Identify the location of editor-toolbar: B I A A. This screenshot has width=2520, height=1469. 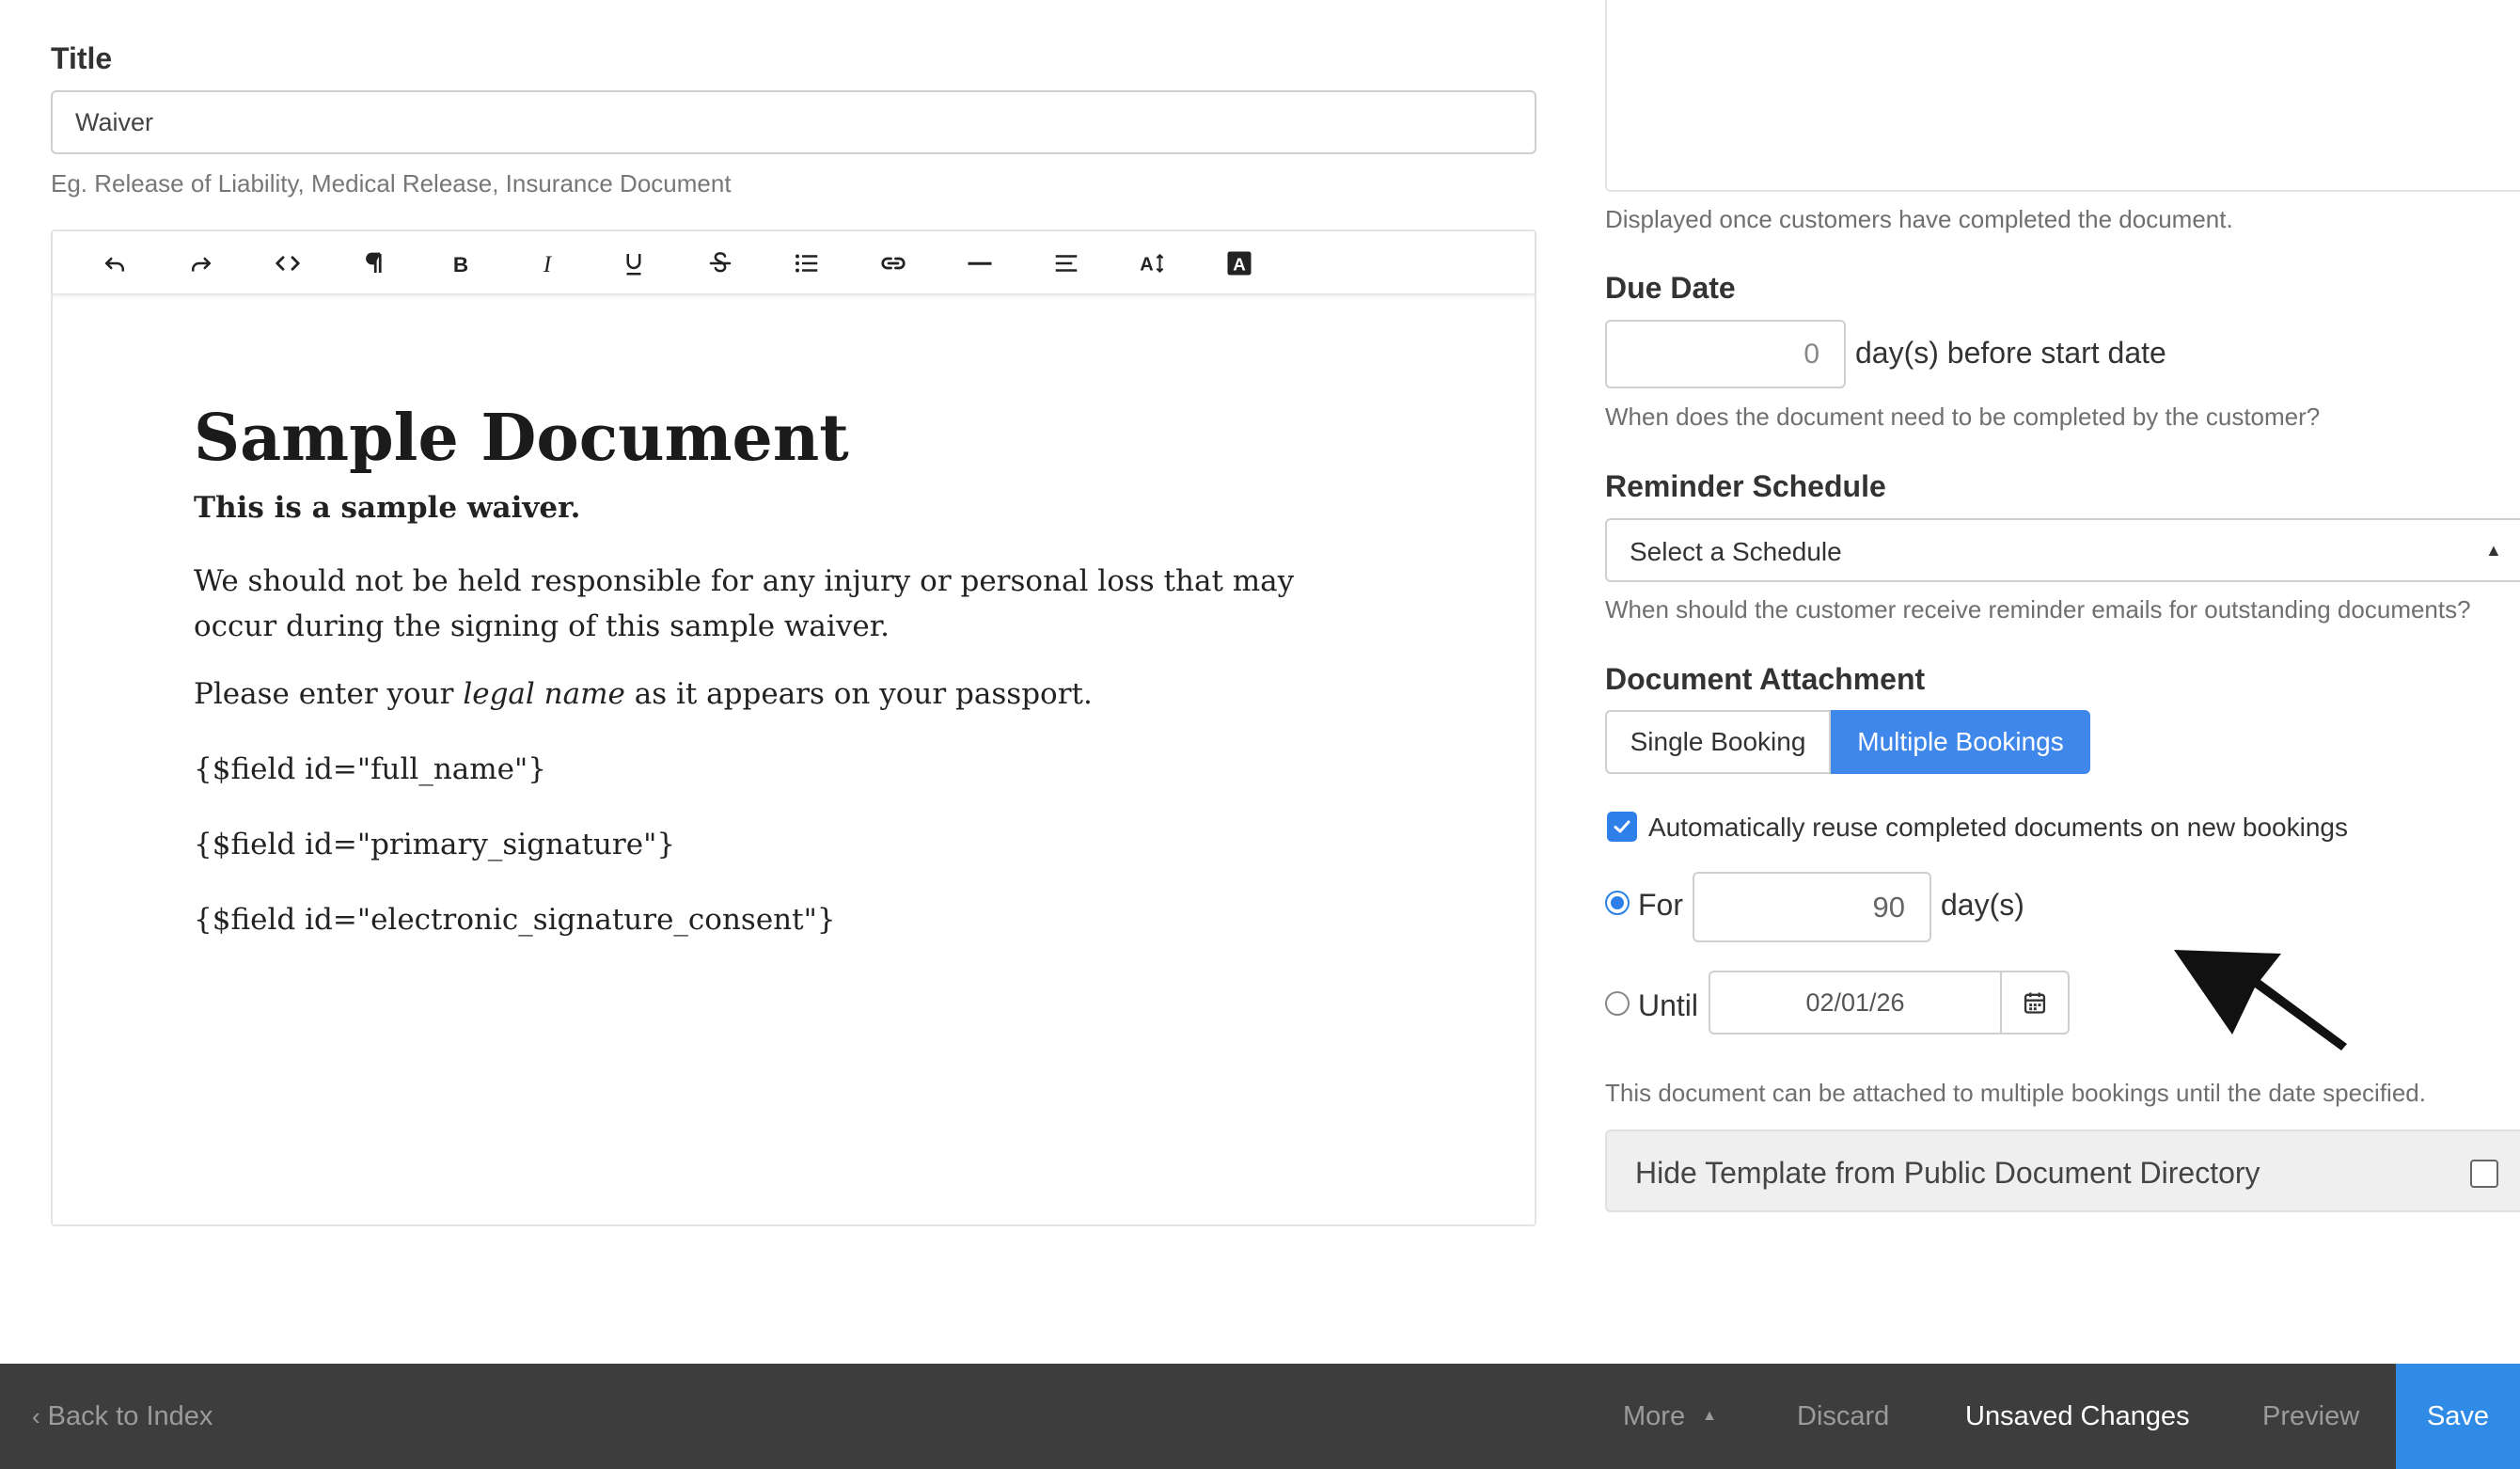
(794, 263).